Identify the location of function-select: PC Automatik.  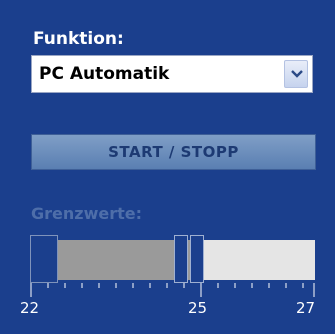
(172, 74).